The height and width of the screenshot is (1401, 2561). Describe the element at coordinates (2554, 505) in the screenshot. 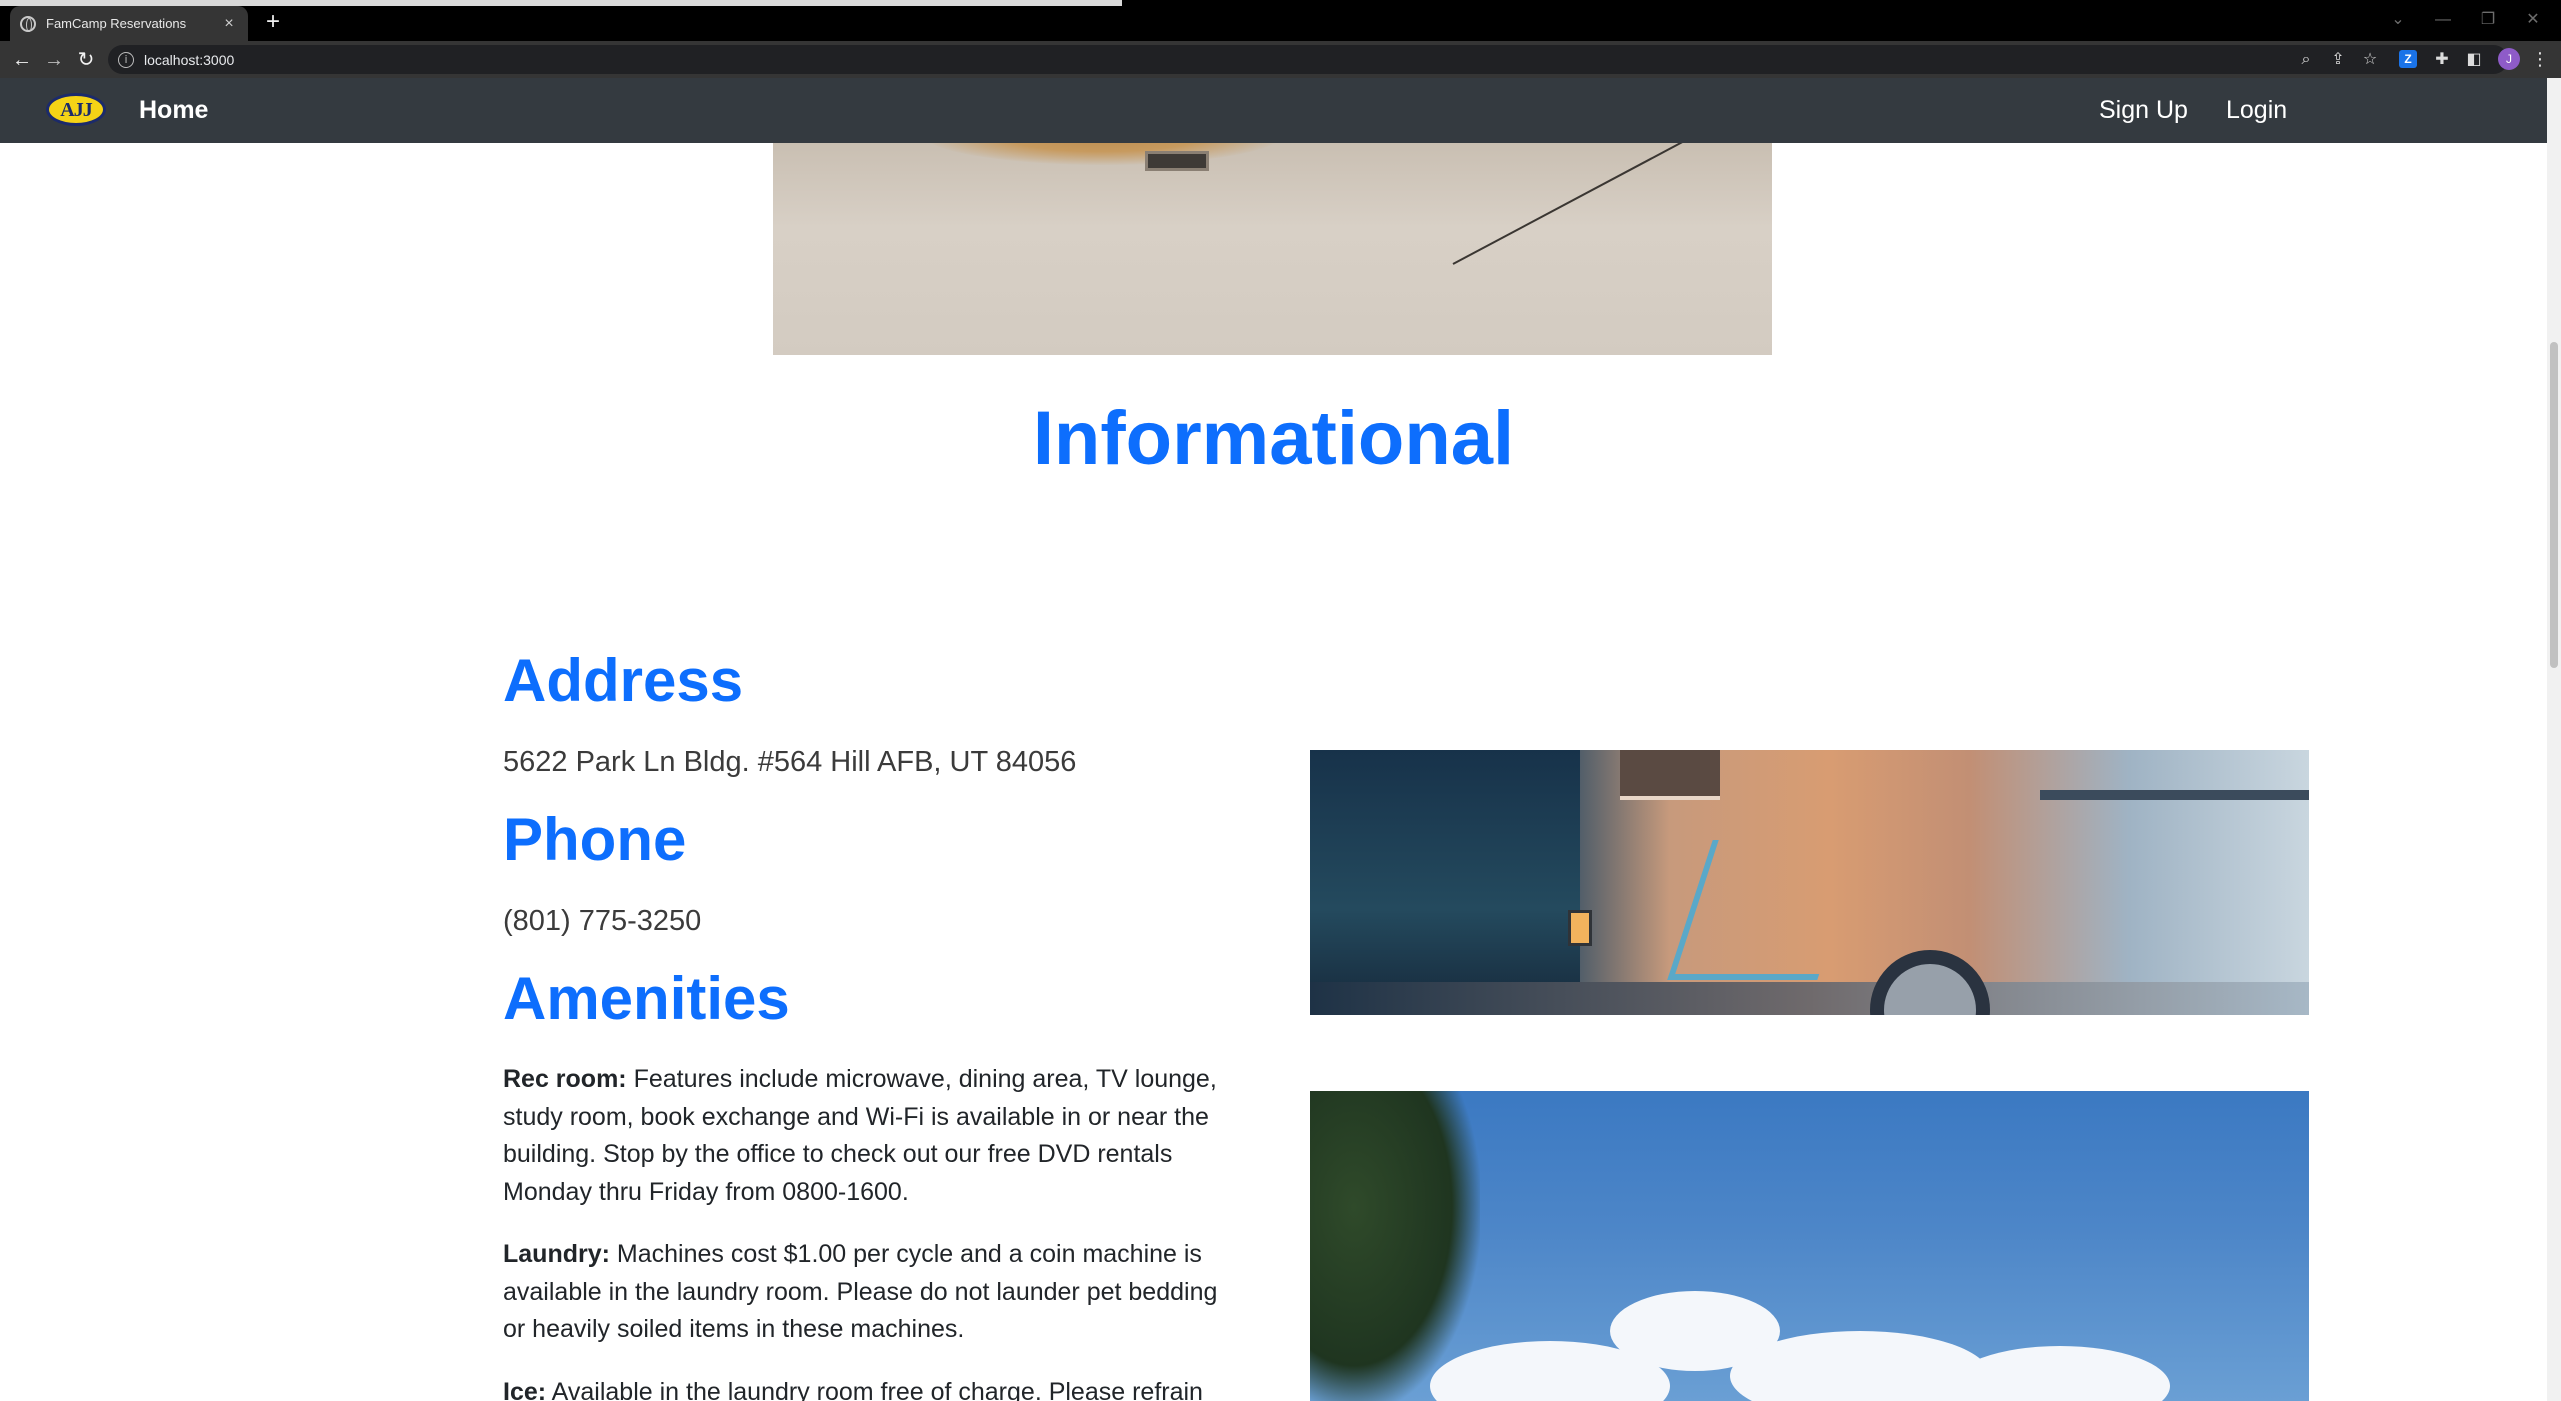

I see `scrollbar-thumb` at that location.